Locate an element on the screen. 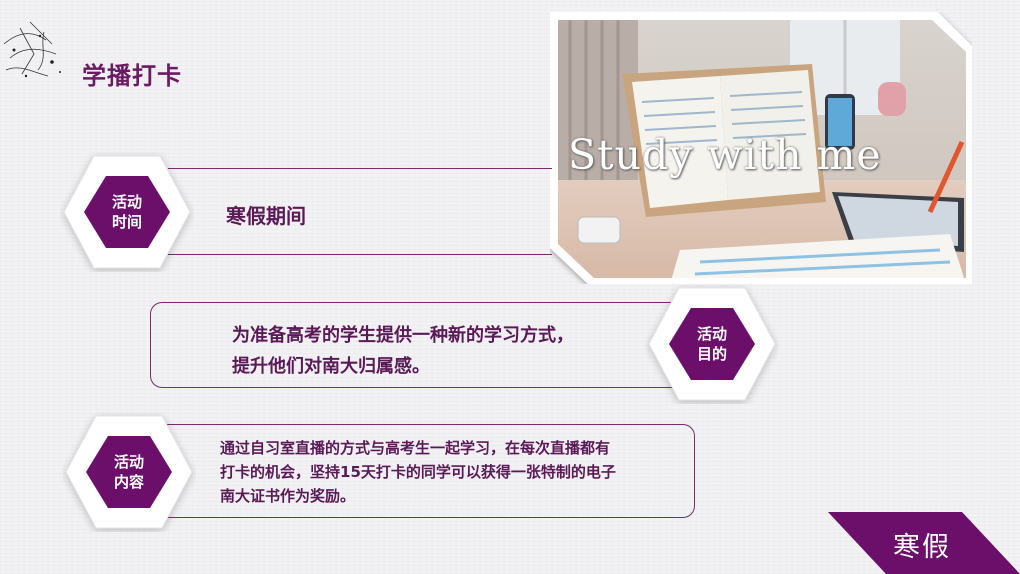  section-content-badge: 活动 内容 is located at coordinates (129, 472).